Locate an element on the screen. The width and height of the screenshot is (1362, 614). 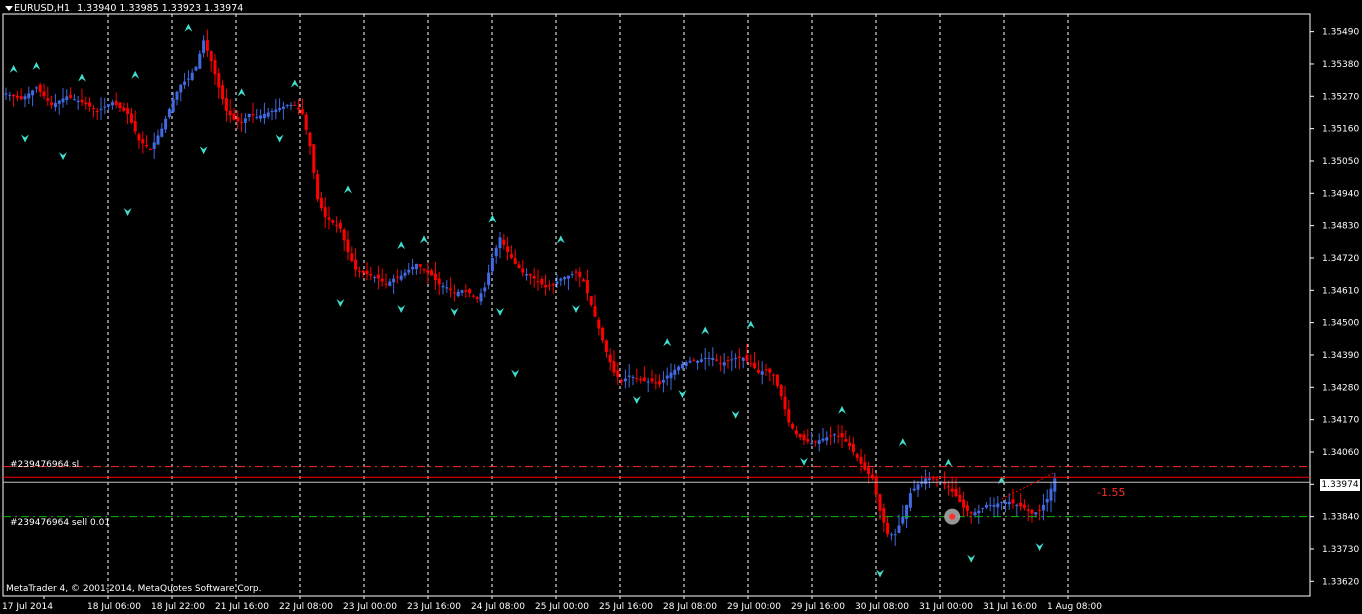
x-tick-label: 18 Jul 22:00 is located at coordinates (178, 607).